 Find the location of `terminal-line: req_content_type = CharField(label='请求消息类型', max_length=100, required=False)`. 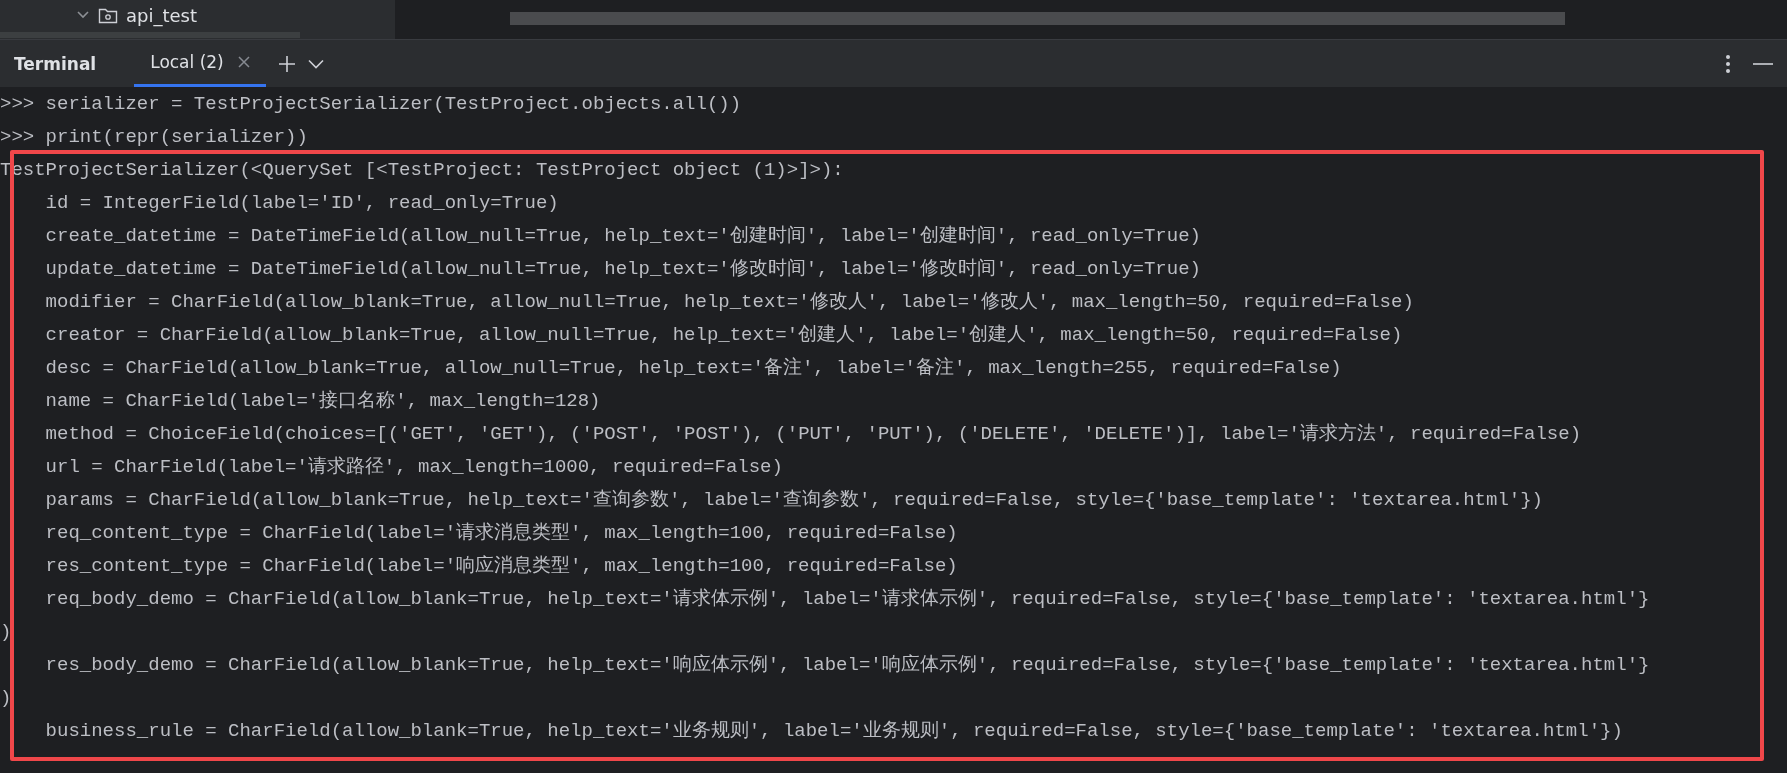

terminal-line: req_content_type = CharField(label='请求消息类型', max_length=100, required=False) is located at coordinates (501, 533).